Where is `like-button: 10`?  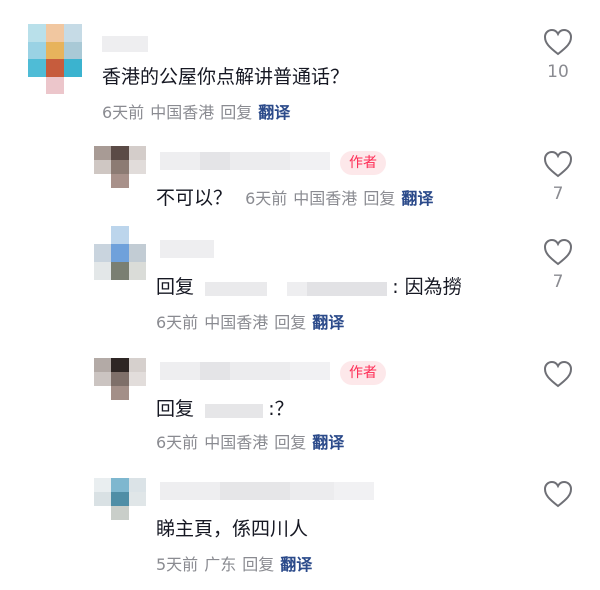
like-button: 10 is located at coordinates (558, 56).